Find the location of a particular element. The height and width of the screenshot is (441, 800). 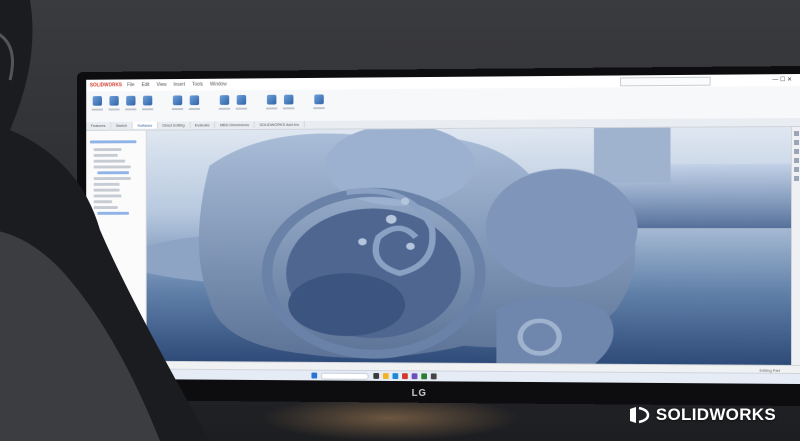

task-view-icon is located at coordinates (376, 376).